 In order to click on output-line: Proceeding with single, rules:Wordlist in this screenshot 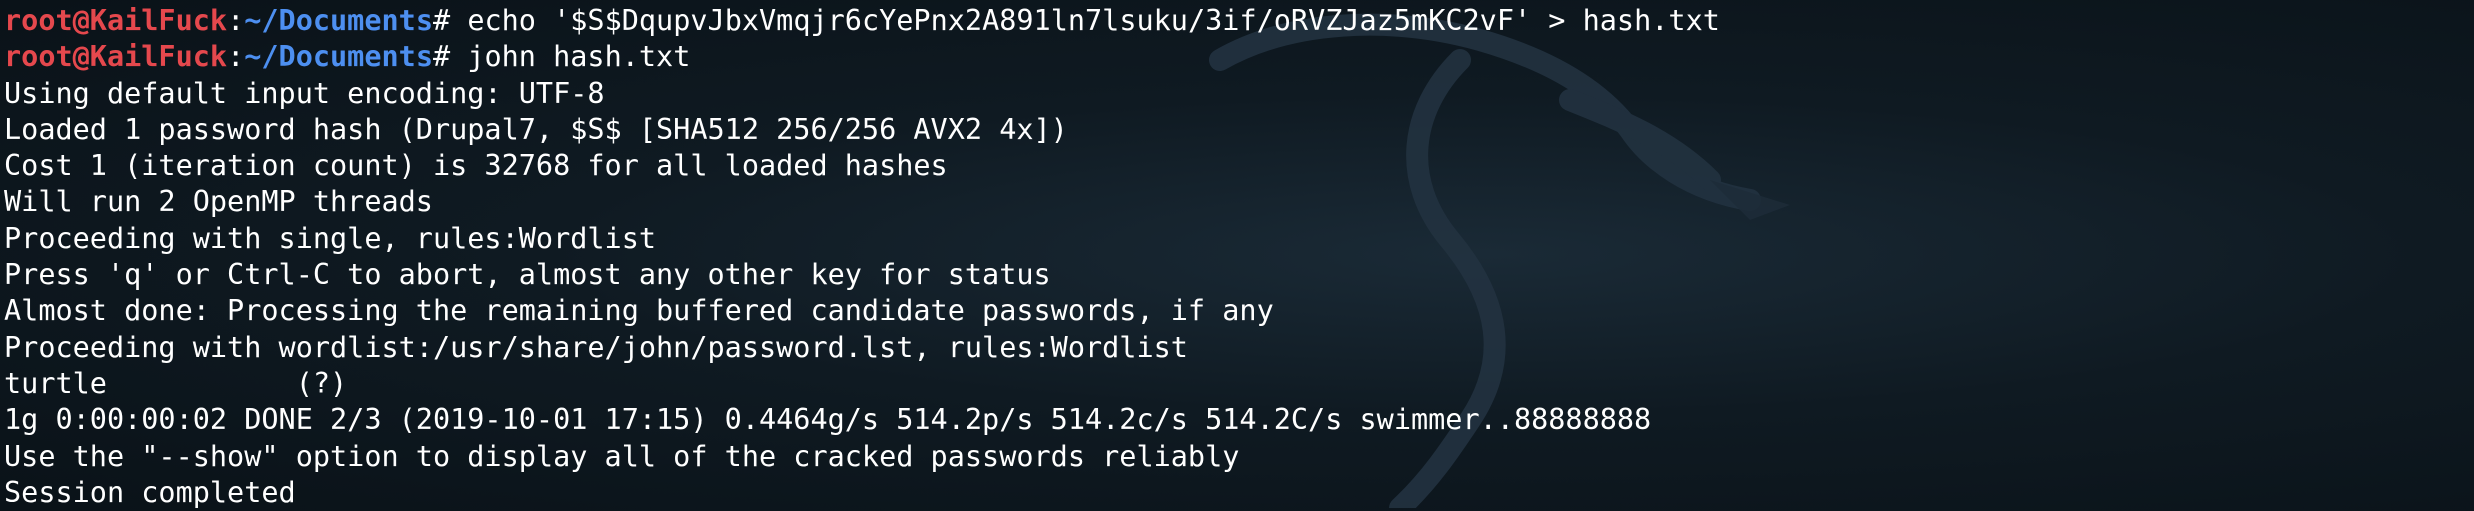, I will do `click(330, 238)`.